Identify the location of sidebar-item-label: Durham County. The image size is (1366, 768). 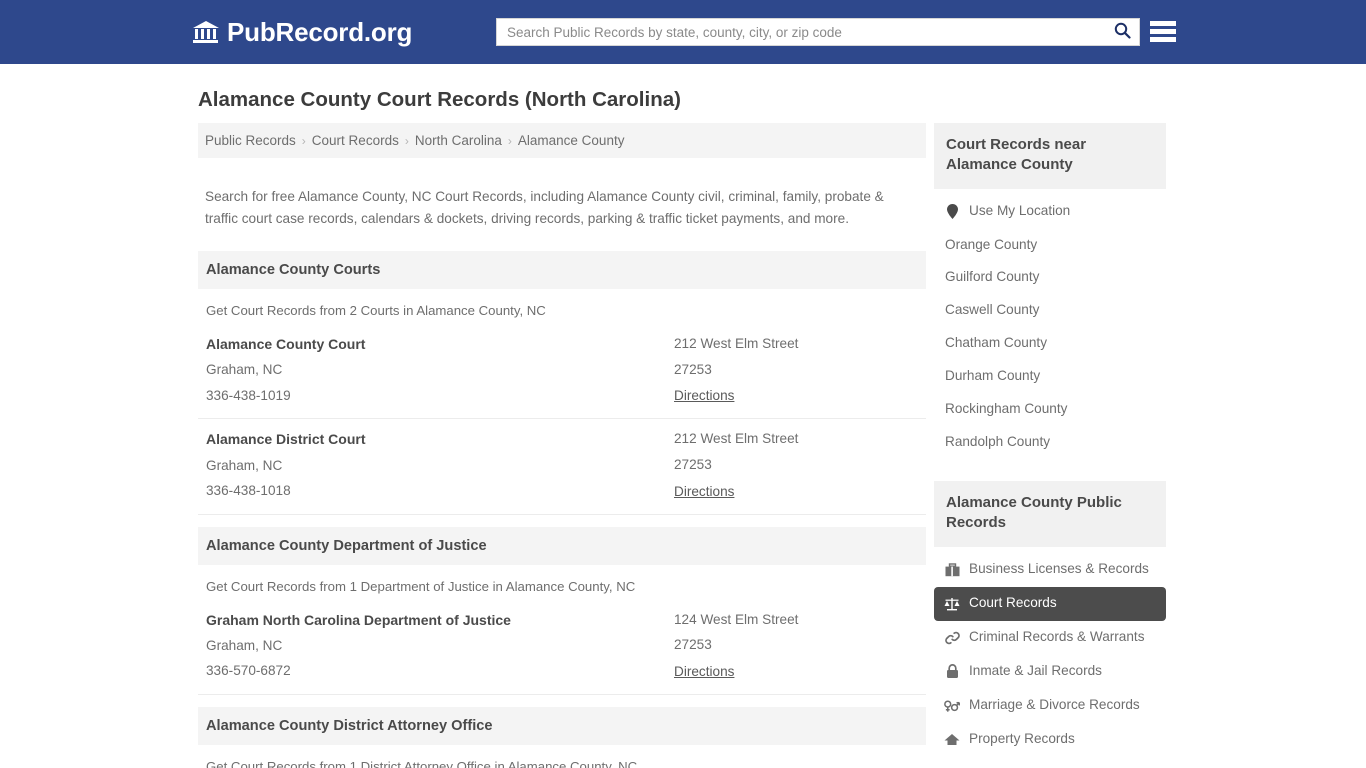
(993, 376).